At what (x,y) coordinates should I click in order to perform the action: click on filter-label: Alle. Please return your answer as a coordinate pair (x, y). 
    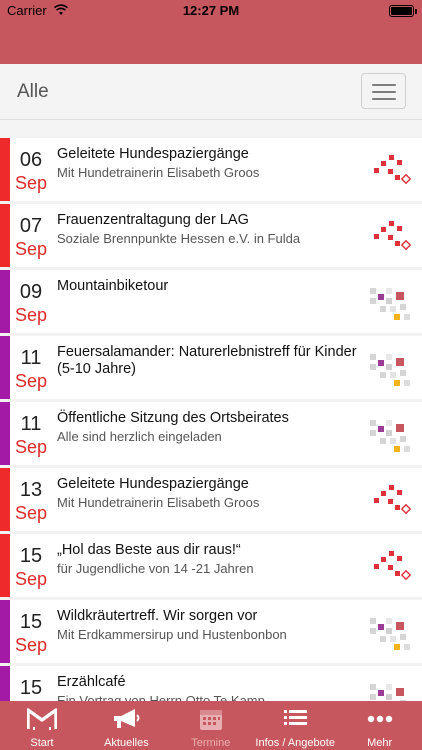
    Looking at the image, I should click on (33, 92).